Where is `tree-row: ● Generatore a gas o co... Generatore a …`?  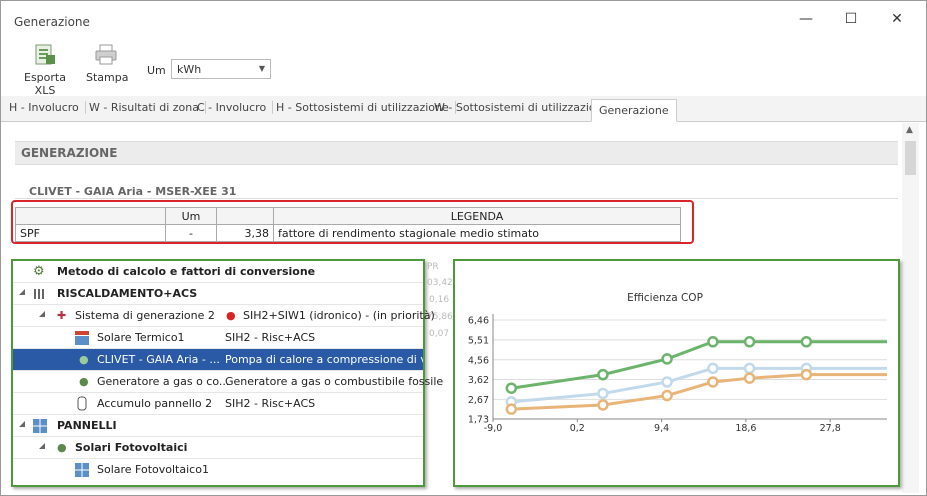 tree-row: ● Generatore a gas o co... Generatore a … is located at coordinates (228, 382).